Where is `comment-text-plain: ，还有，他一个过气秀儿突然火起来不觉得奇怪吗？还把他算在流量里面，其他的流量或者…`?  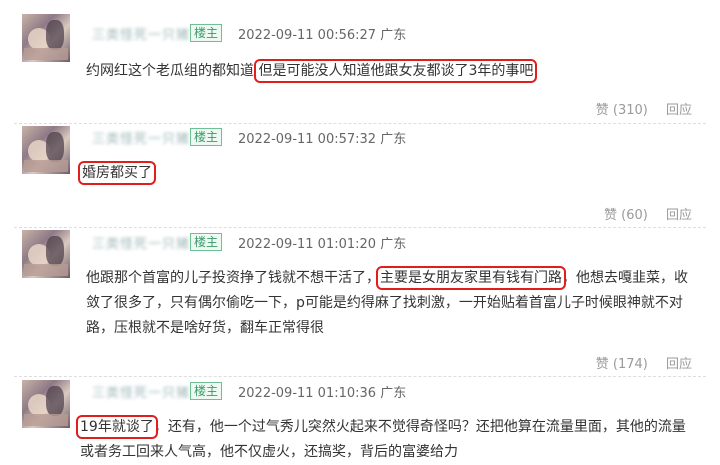 comment-text-plain: ，还有，他一个过气秀儿突然火起来不觉得奇怪吗？还把他算在流量里面，其他的流量或者… is located at coordinates (383, 439).